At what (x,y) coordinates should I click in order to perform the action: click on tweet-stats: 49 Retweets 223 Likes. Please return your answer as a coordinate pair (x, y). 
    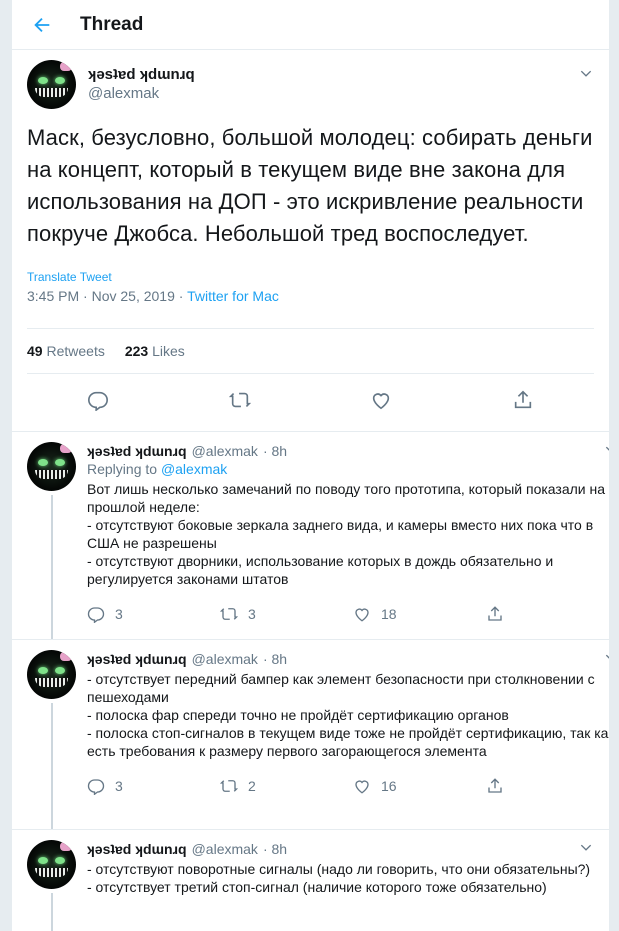
    Looking at the image, I should click on (310, 350).